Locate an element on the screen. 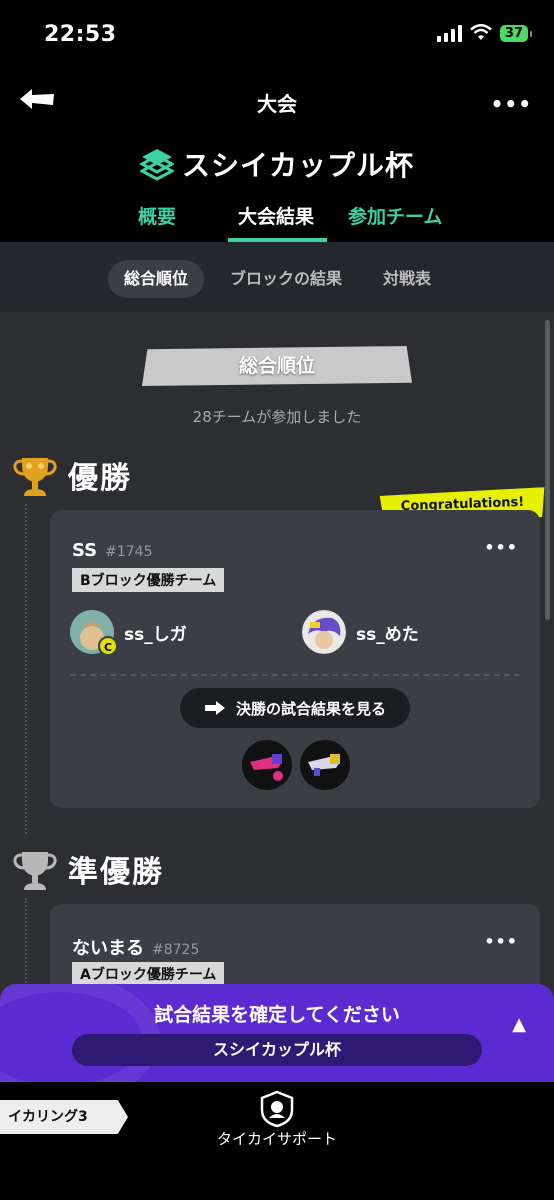 This screenshot has width=554, height=1200. team-name-row: ないまる #8725 is located at coordinates (135, 947).